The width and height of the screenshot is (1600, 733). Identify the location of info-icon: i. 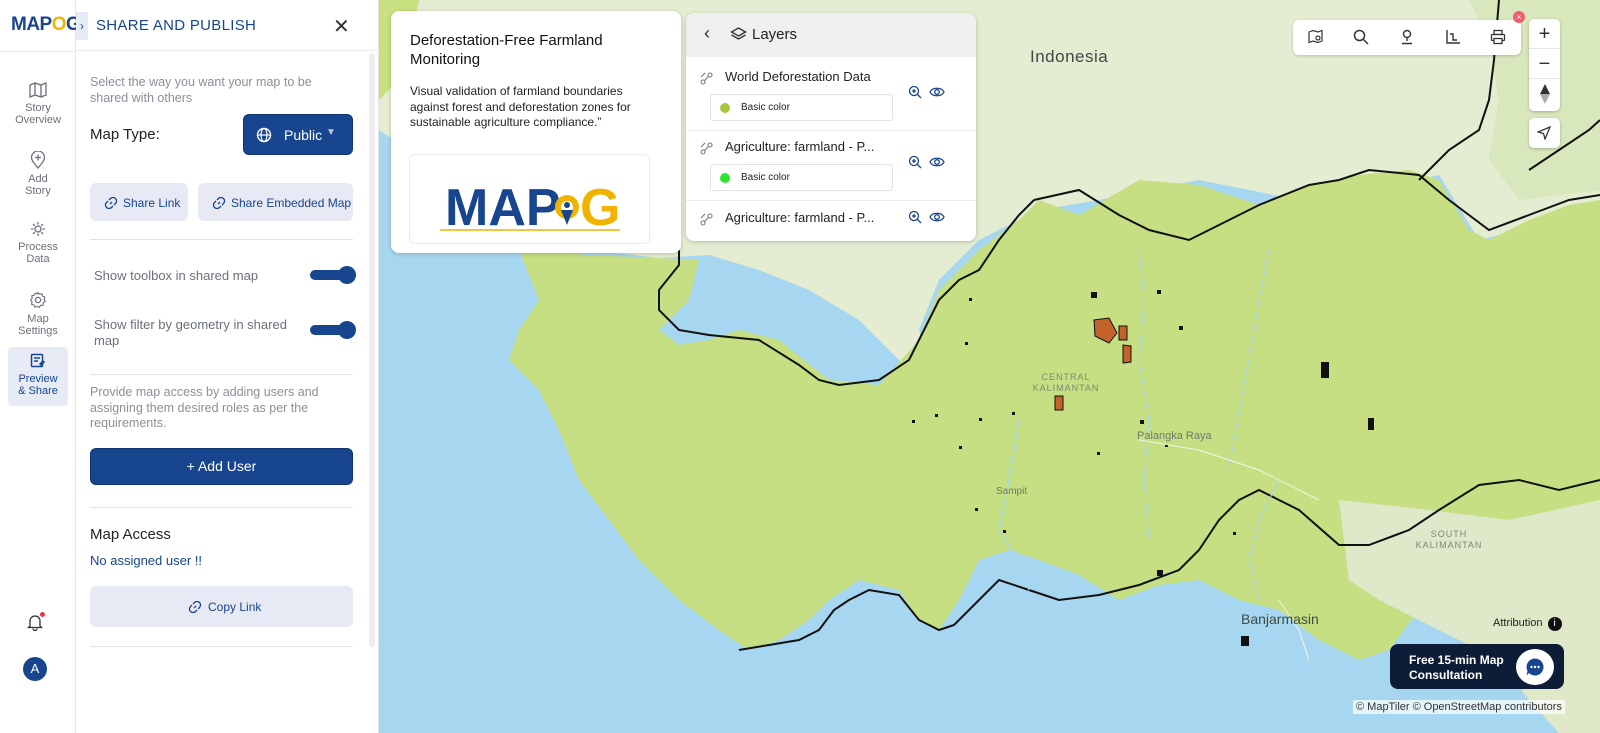
(1554, 624).